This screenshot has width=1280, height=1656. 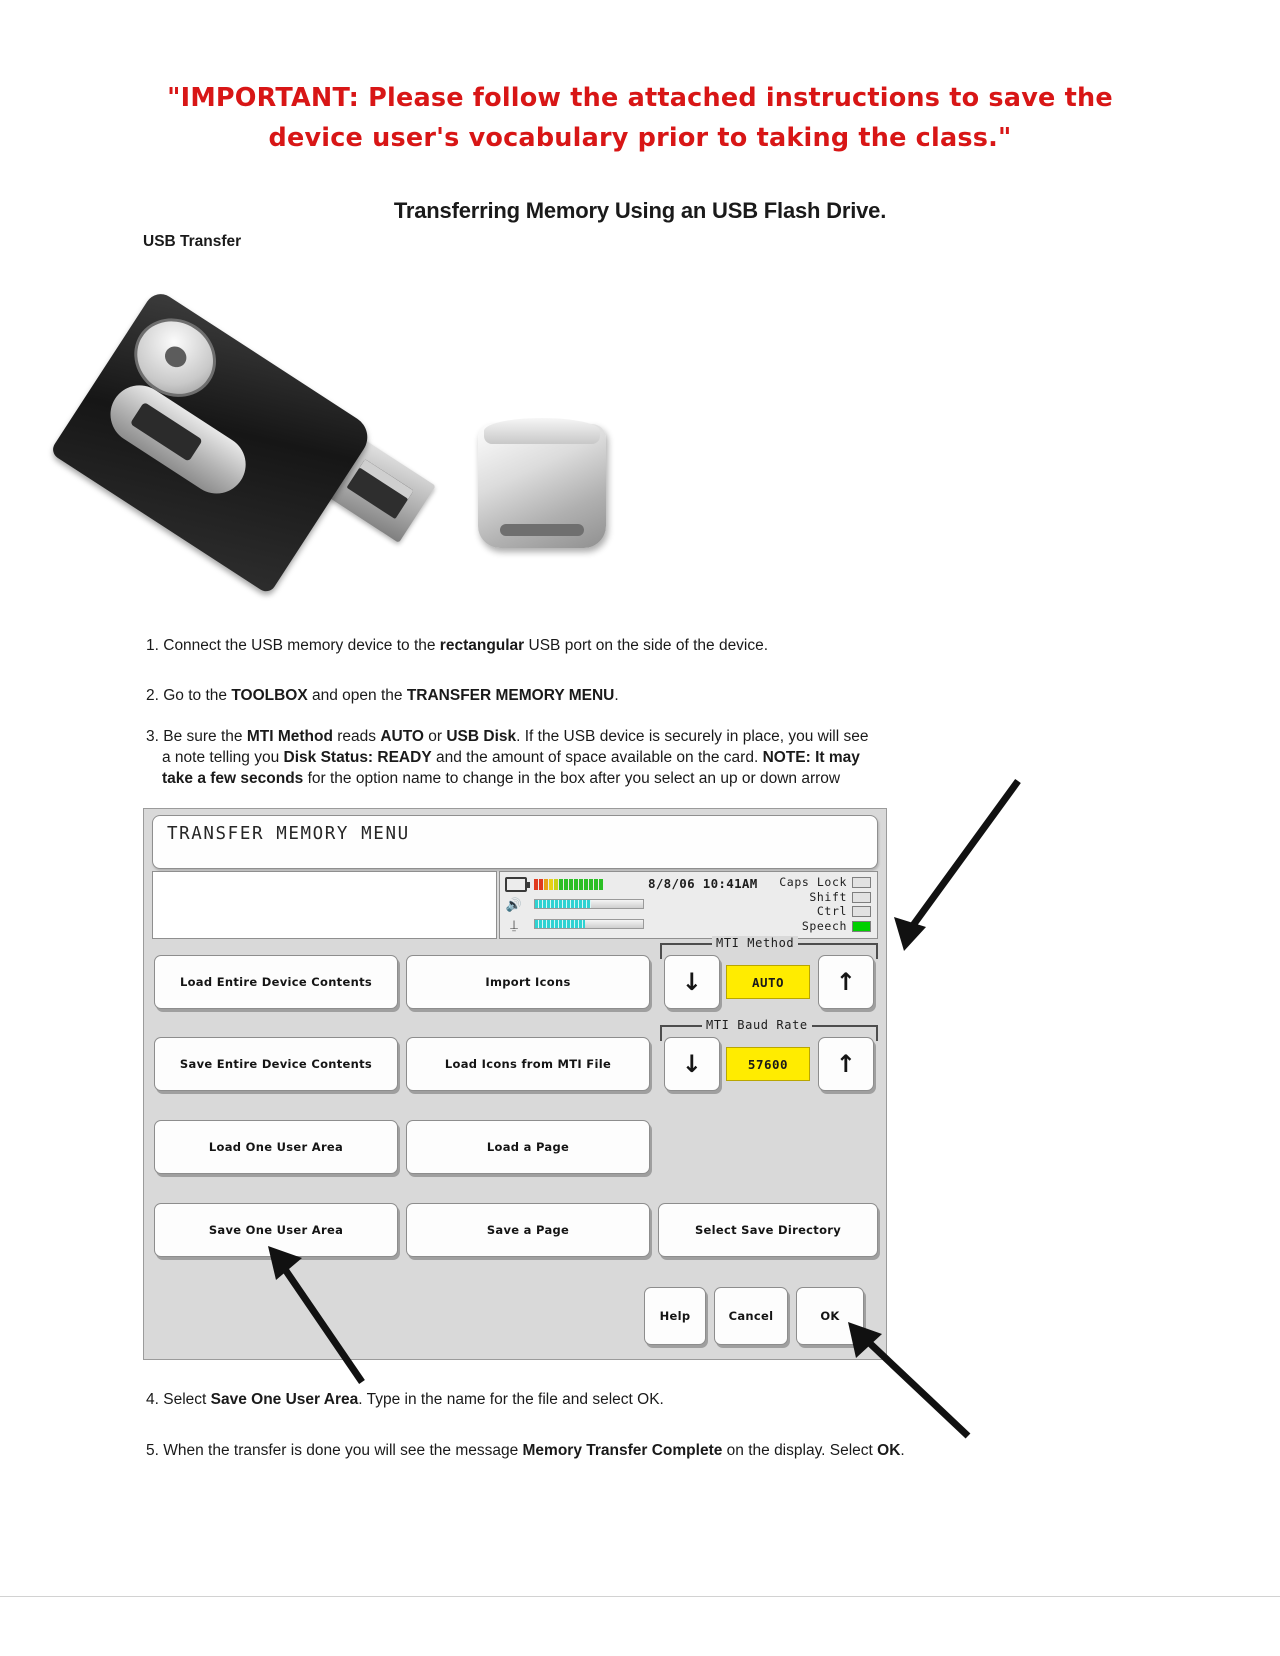 I want to click on load-icons-from-mti-file-button: Load Icons from MTI File, so click(x=528, y=1064).